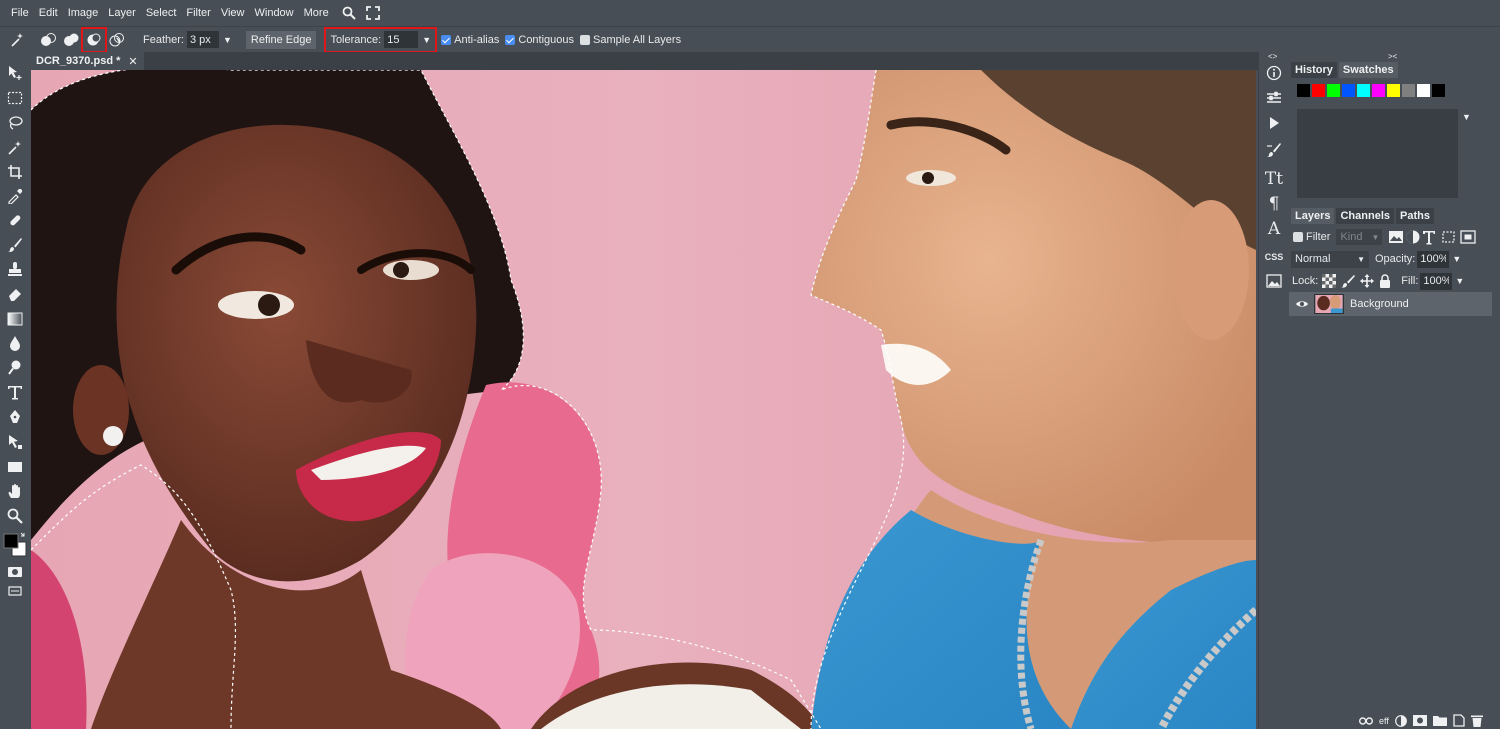 The image size is (1500, 729). I want to click on color-swatches-icon, so click(15, 544).